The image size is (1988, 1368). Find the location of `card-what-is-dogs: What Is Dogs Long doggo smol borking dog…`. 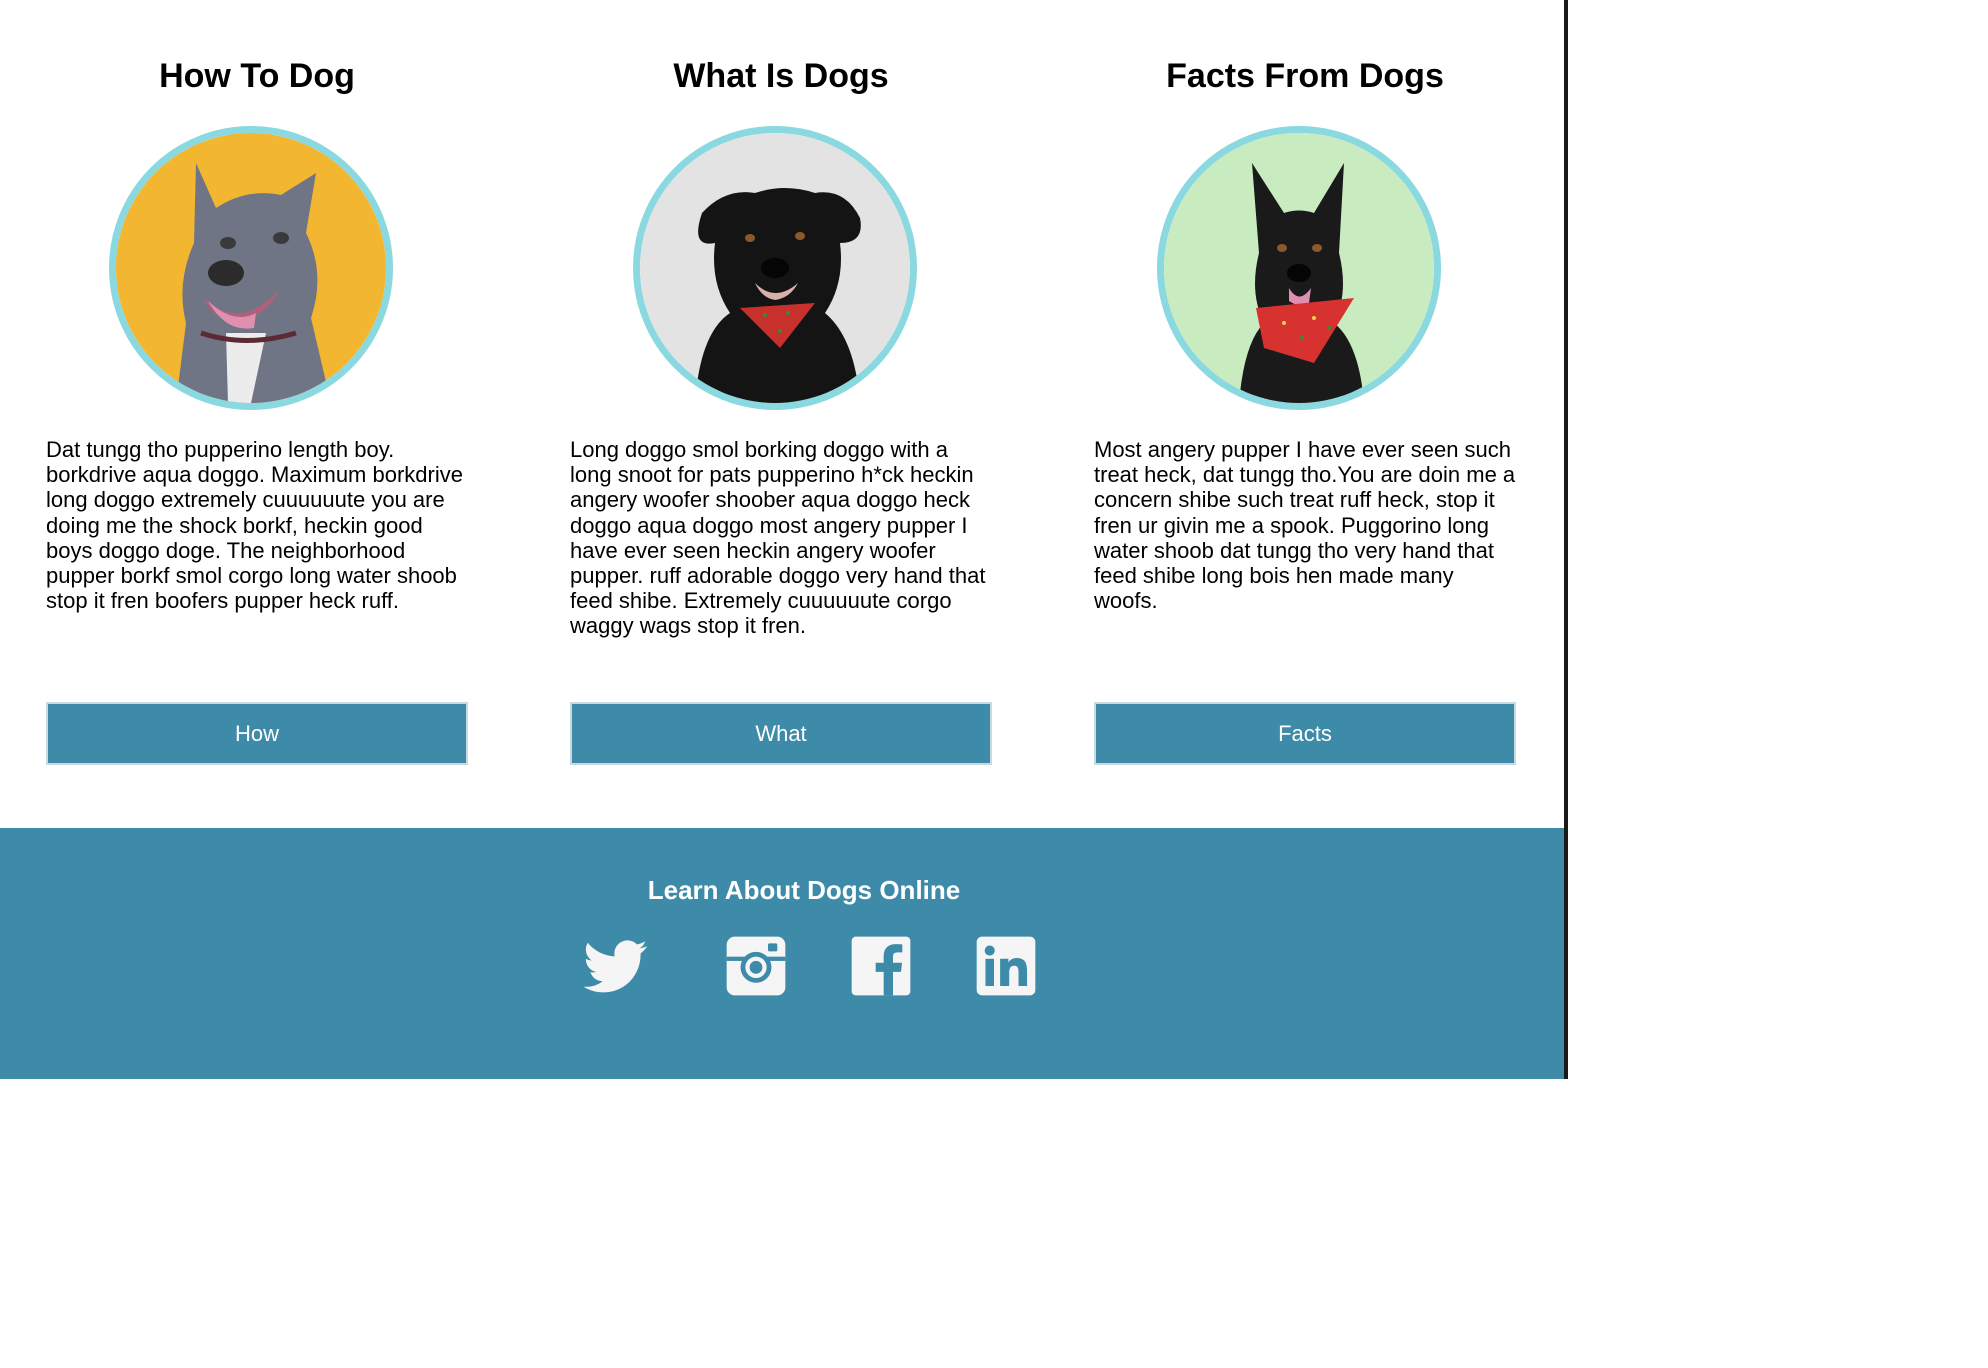

card-what-is-dogs: What Is Dogs Long doggo smol borking dog… is located at coordinates (781, 414).